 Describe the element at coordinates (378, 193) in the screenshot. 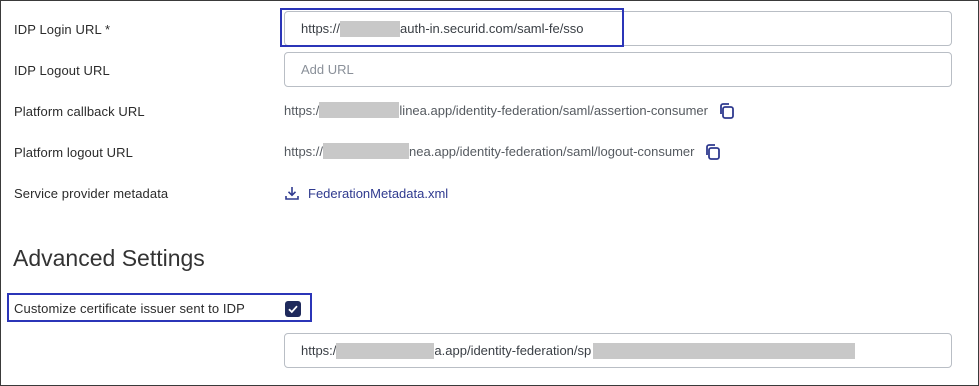

I see `federation-metadata-link-text: FederationMetadata.xml` at that location.